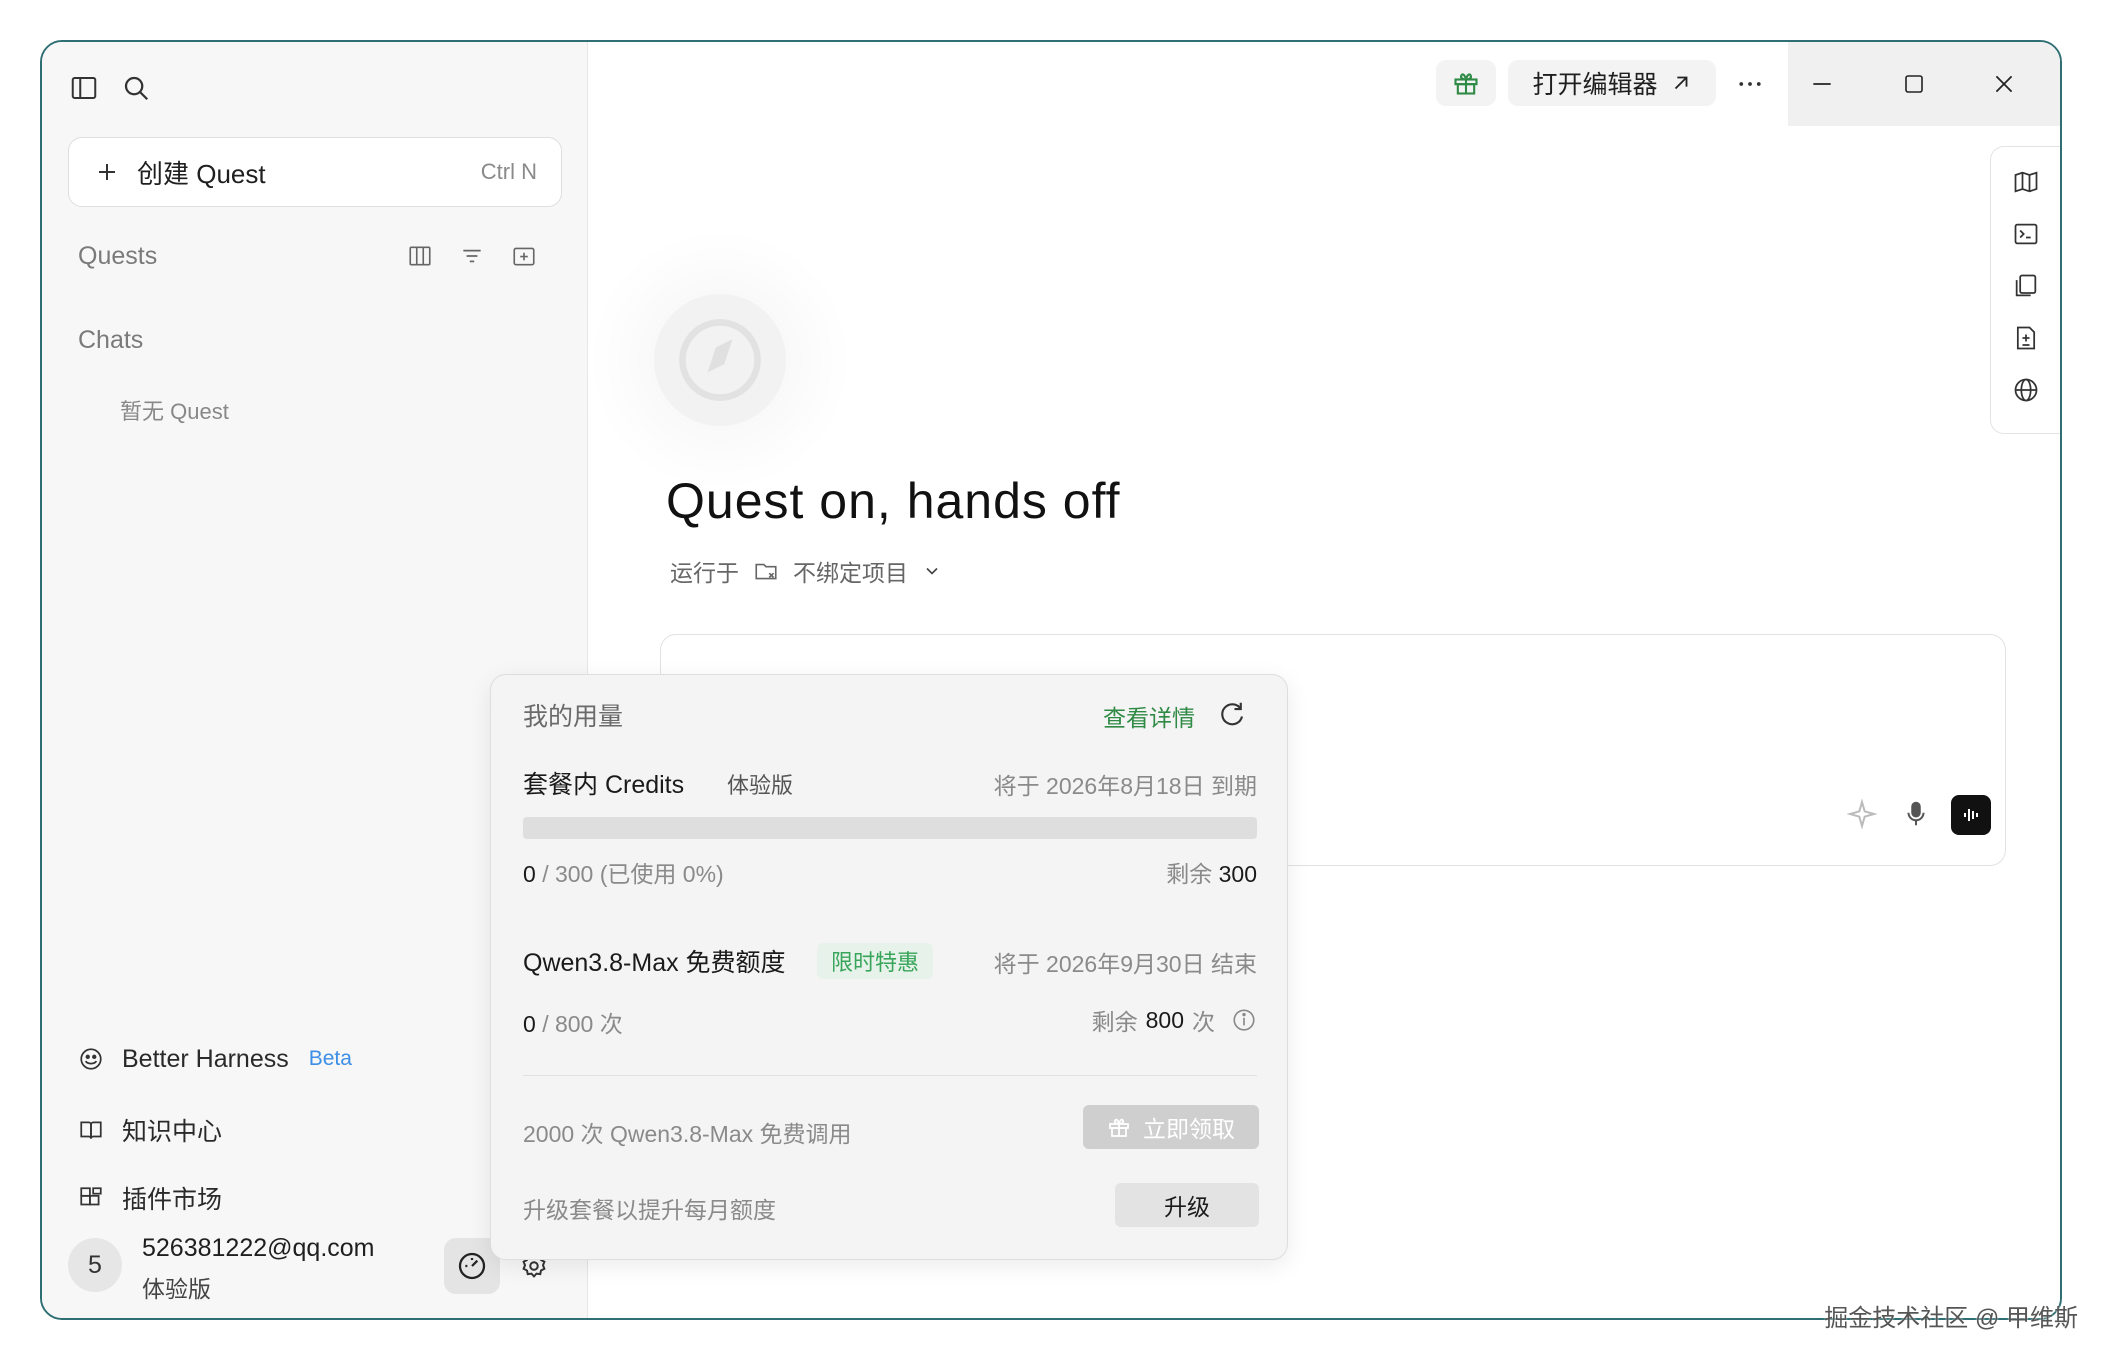 The image size is (2102, 1363). I want to click on sidebar-item-label: 知识中心, so click(172, 1132).